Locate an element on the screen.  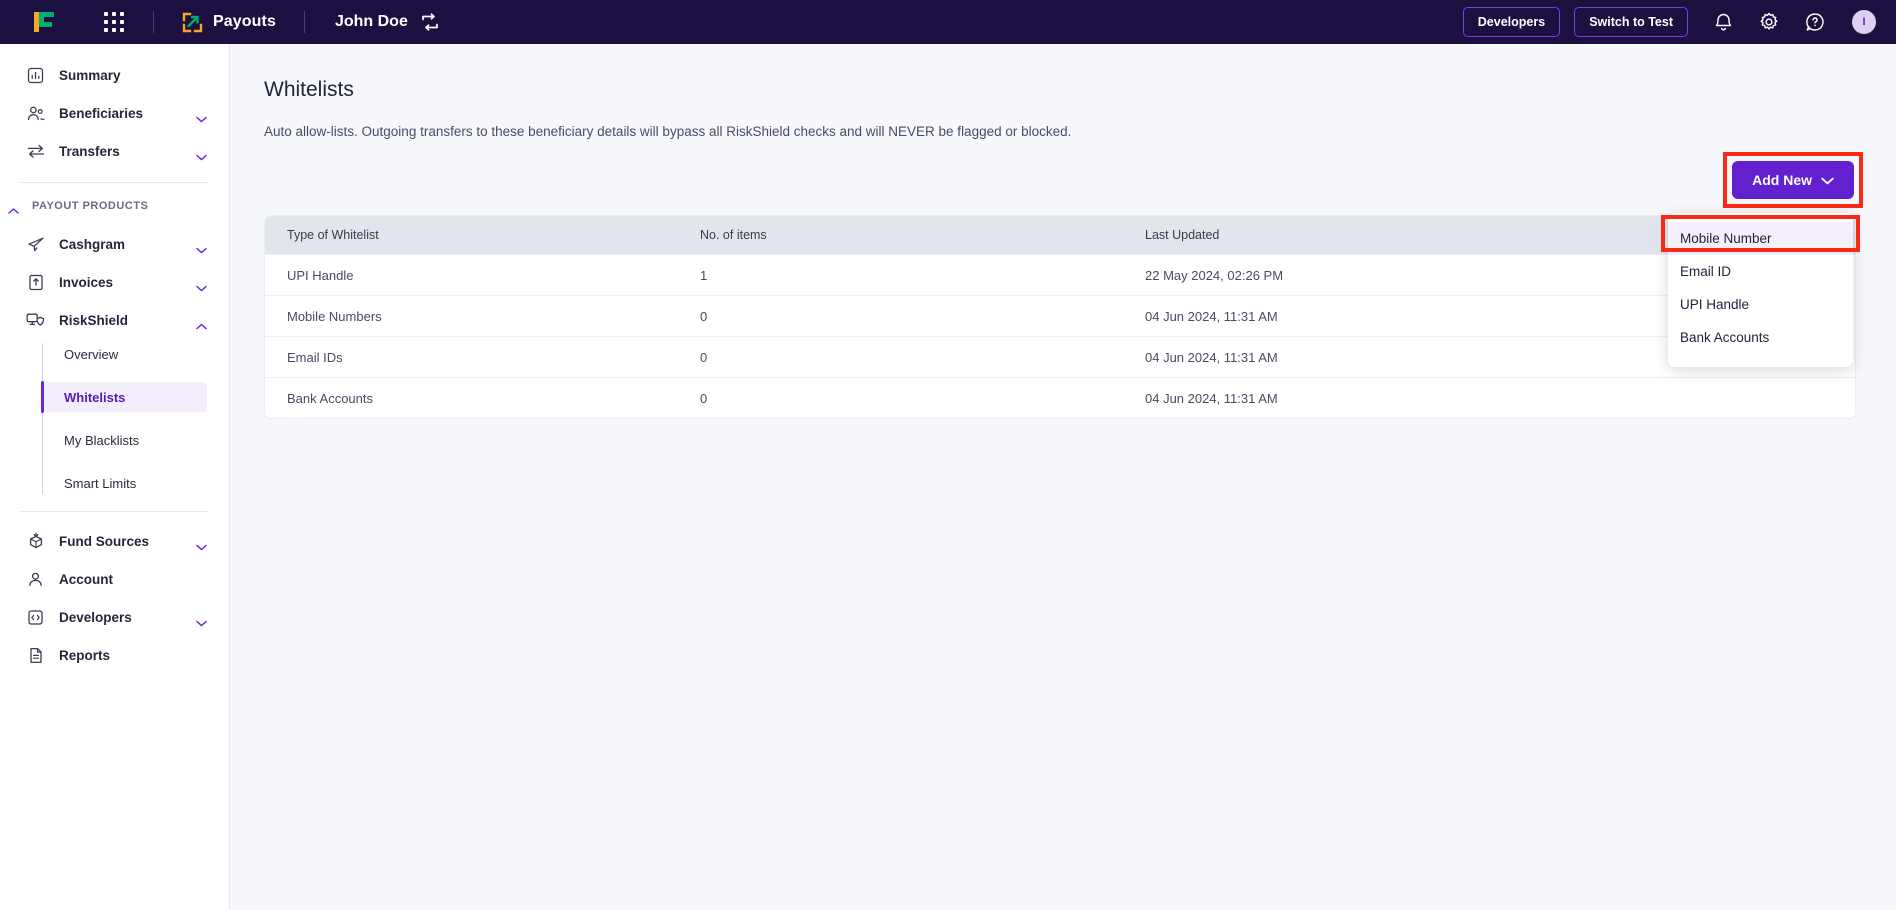
sidebar-label: Invoices is located at coordinates (86, 282).